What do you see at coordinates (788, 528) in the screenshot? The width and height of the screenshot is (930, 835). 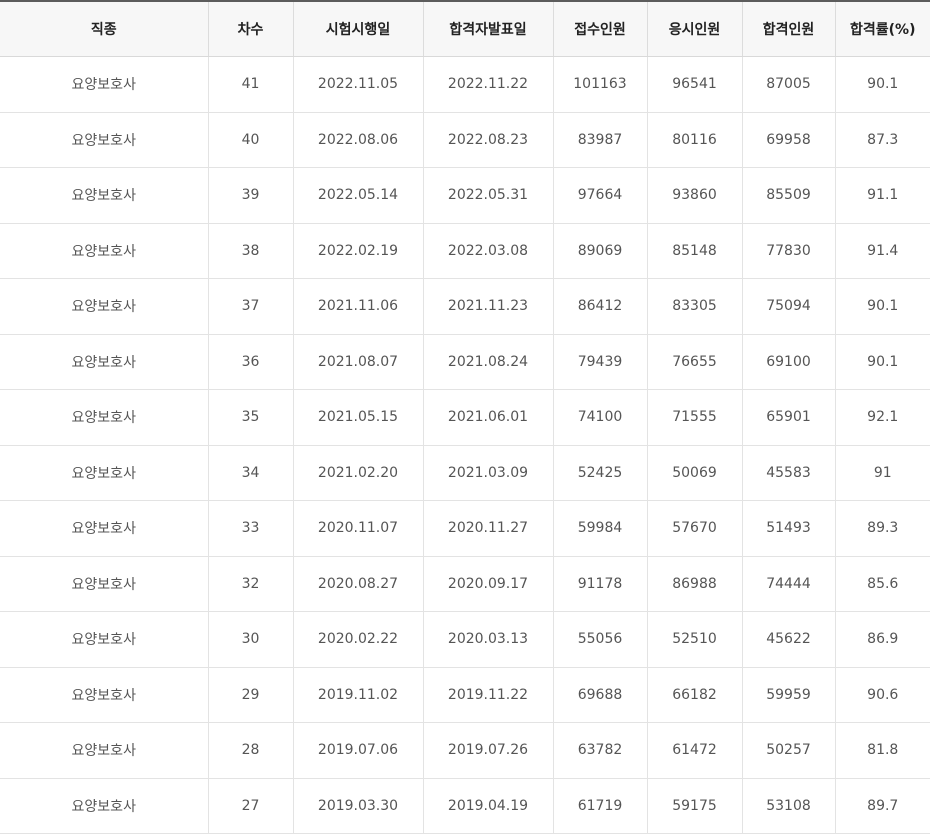 I see `cell-passers: 51493` at bounding box center [788, 528].